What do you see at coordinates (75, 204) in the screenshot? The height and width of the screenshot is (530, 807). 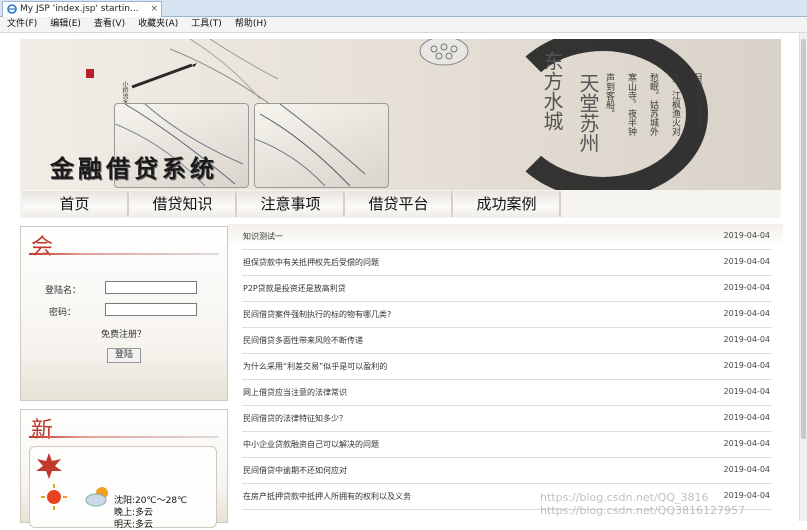 I see `nav-home: 首页` at bounding box center [75, 204].